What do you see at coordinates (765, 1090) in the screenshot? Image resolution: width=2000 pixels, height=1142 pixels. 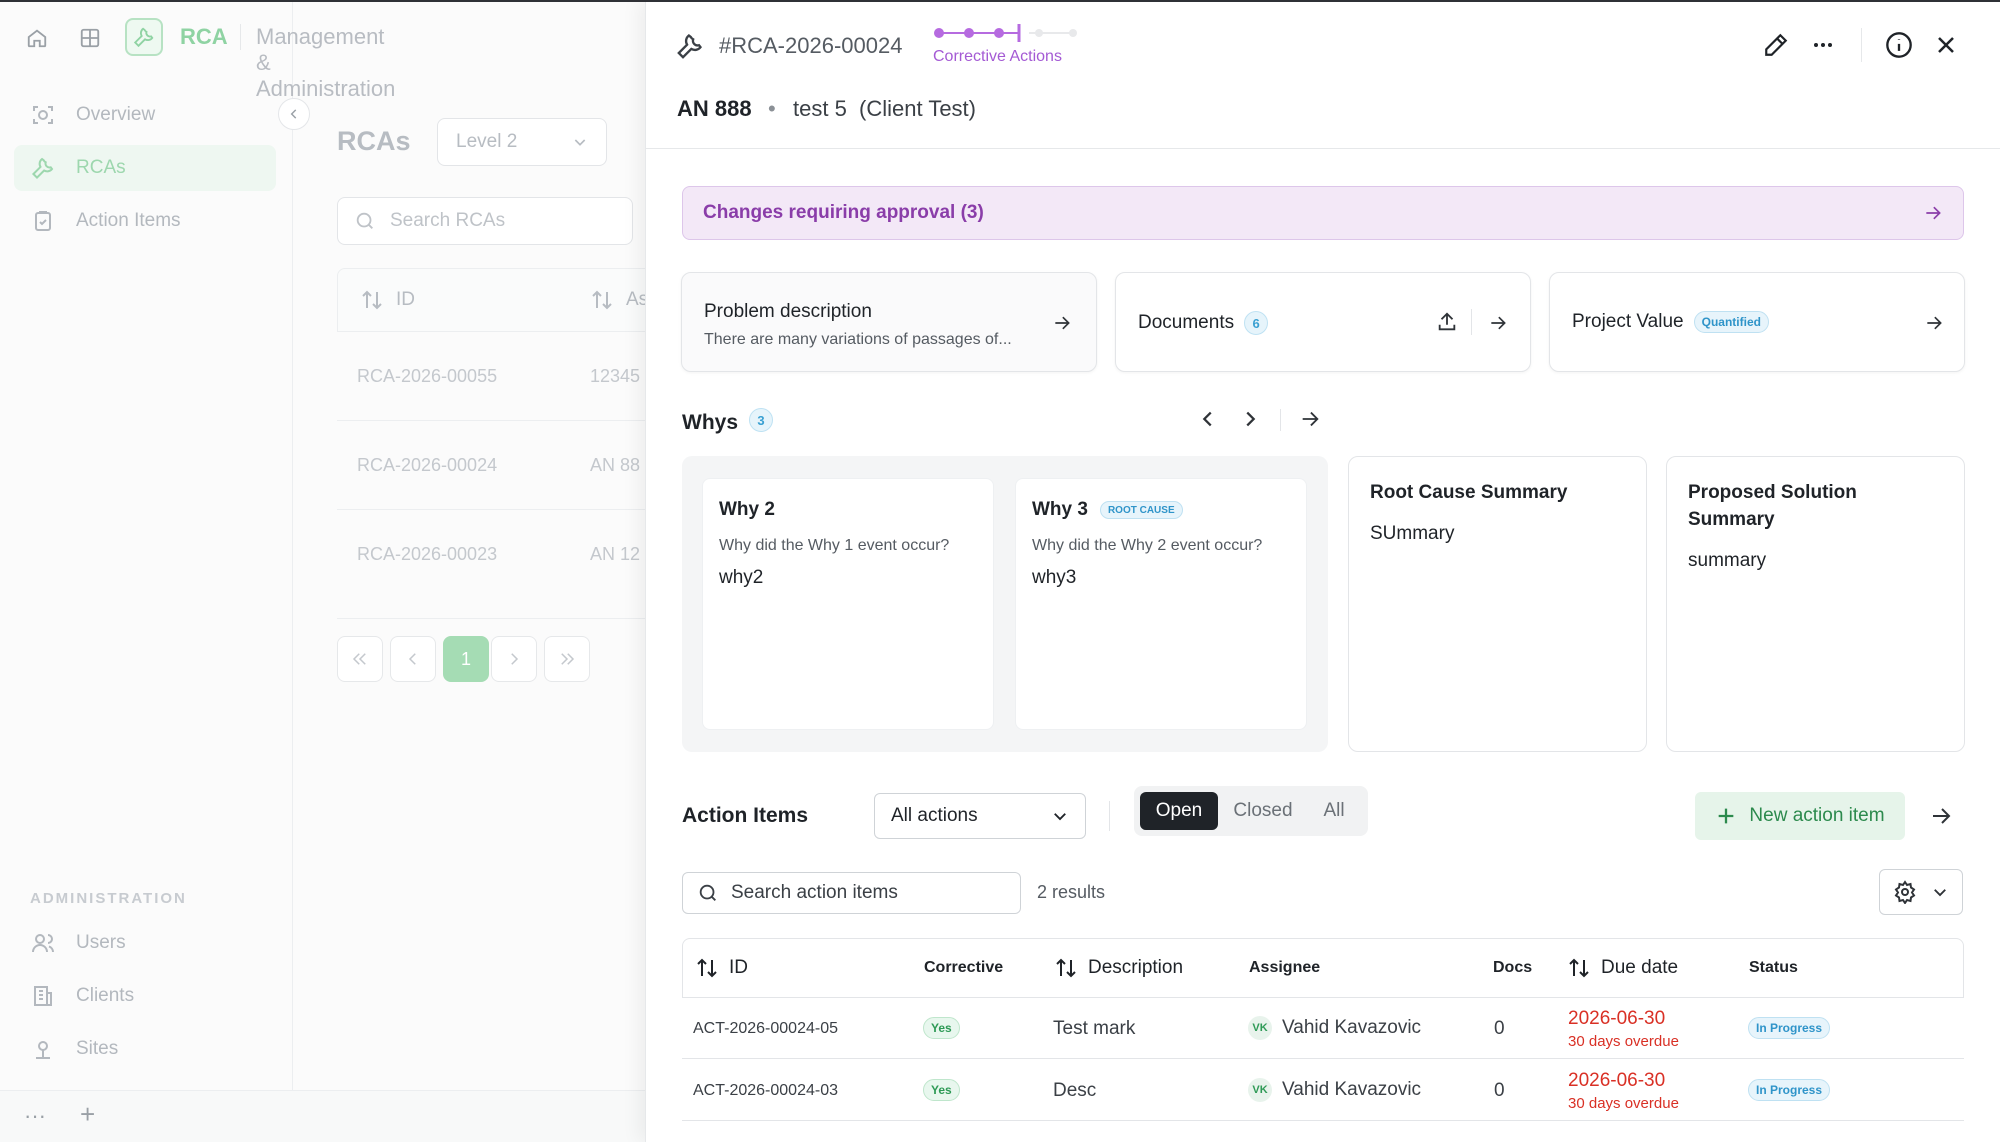 I see `action-id: ACT-2026-00024-03` at bounding box center [765, 1090].